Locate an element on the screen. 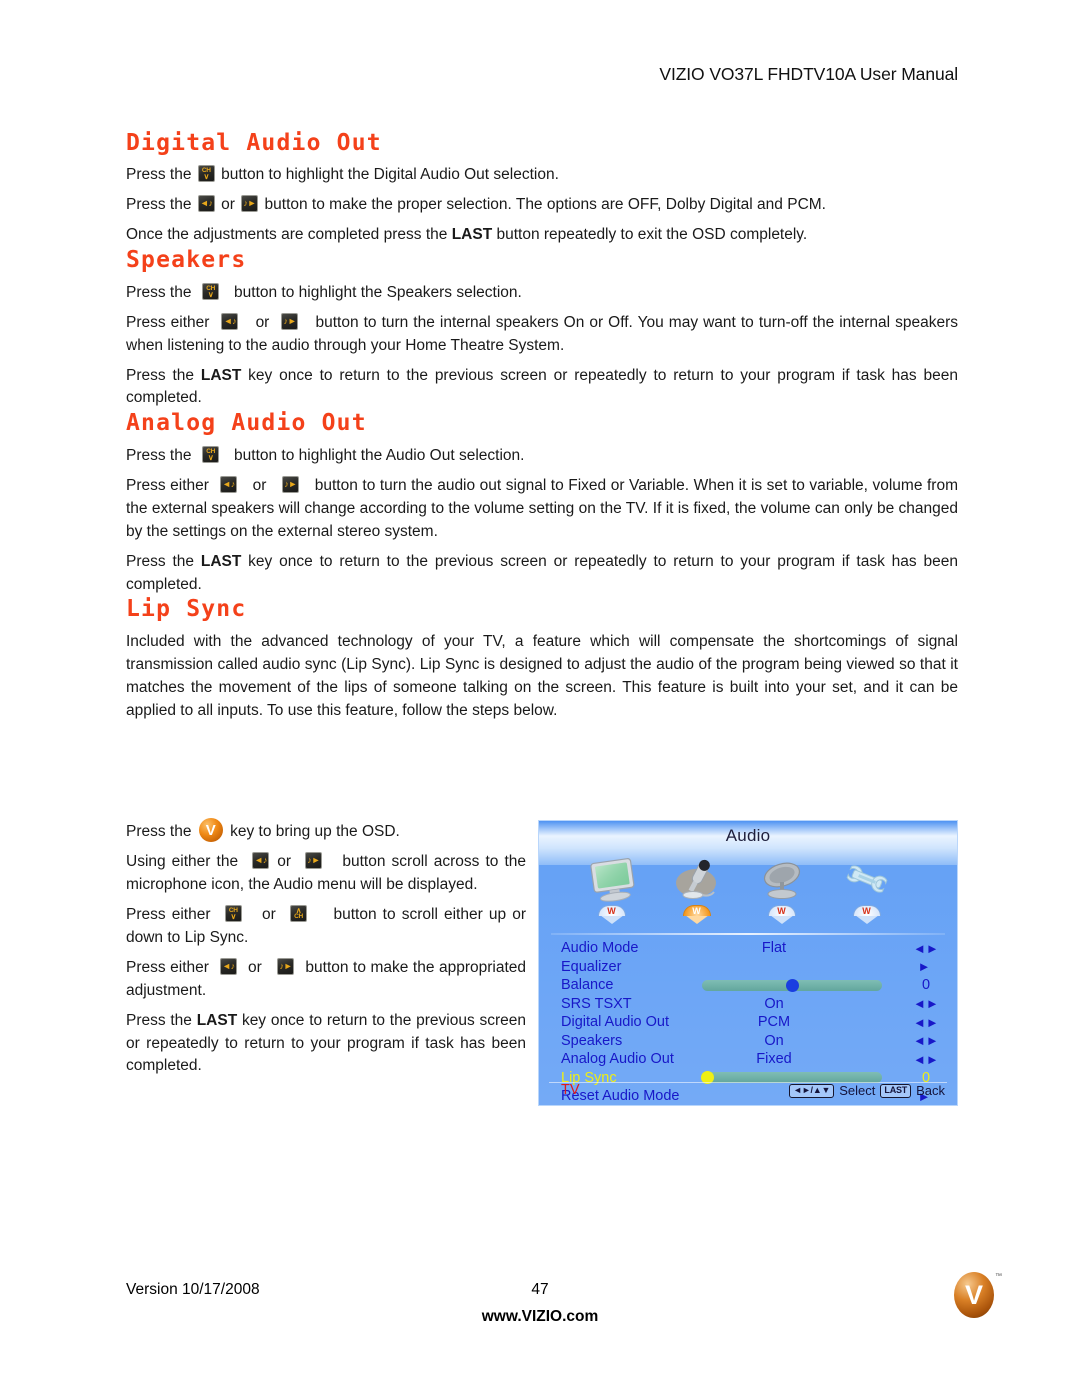 The width and height of the screenshot is (1080, 1397). osd-tab-setup: W is located at coordinates (866, 891).